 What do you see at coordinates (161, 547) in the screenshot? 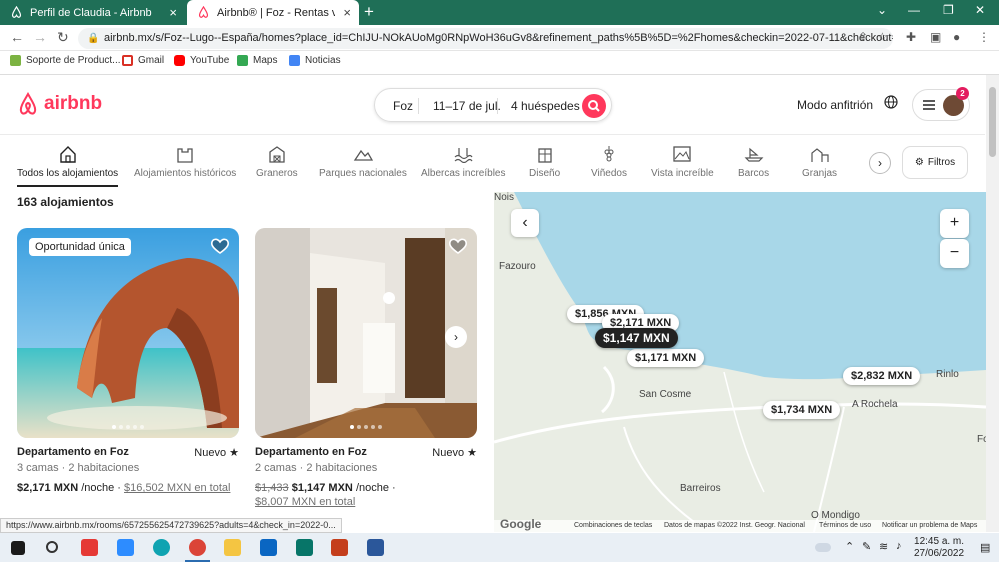
I see `edge-icon` at bounding box center [161, 547].